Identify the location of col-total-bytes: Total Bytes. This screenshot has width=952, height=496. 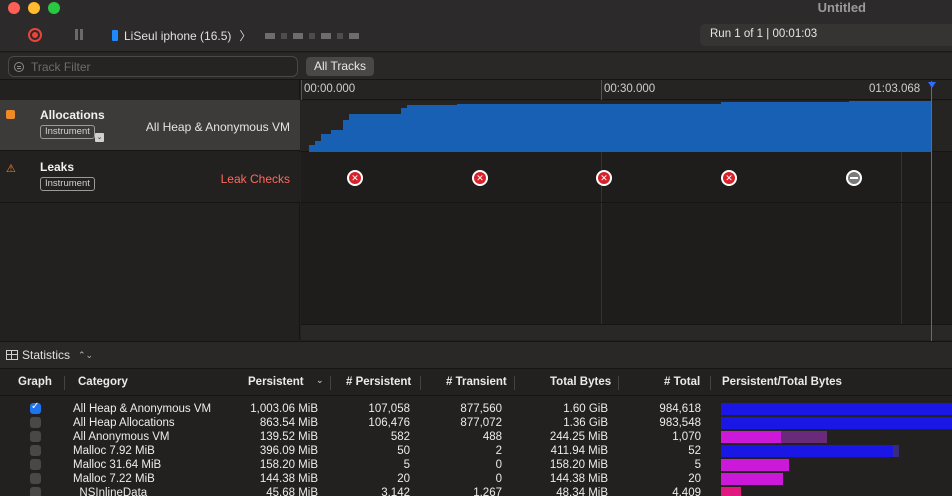
(580, 382).